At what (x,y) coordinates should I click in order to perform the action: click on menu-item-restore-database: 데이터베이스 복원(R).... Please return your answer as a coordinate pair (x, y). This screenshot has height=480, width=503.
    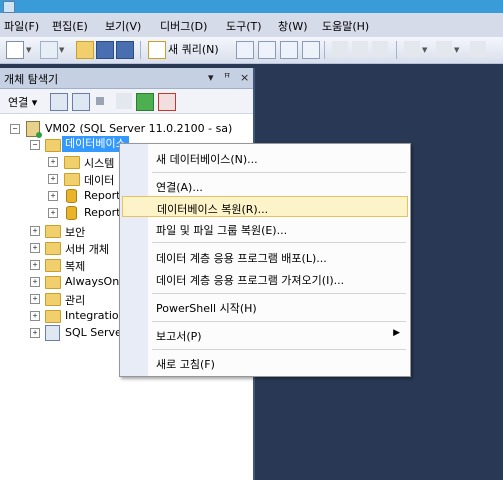
    Looking at the image, I should click on (265, 206).